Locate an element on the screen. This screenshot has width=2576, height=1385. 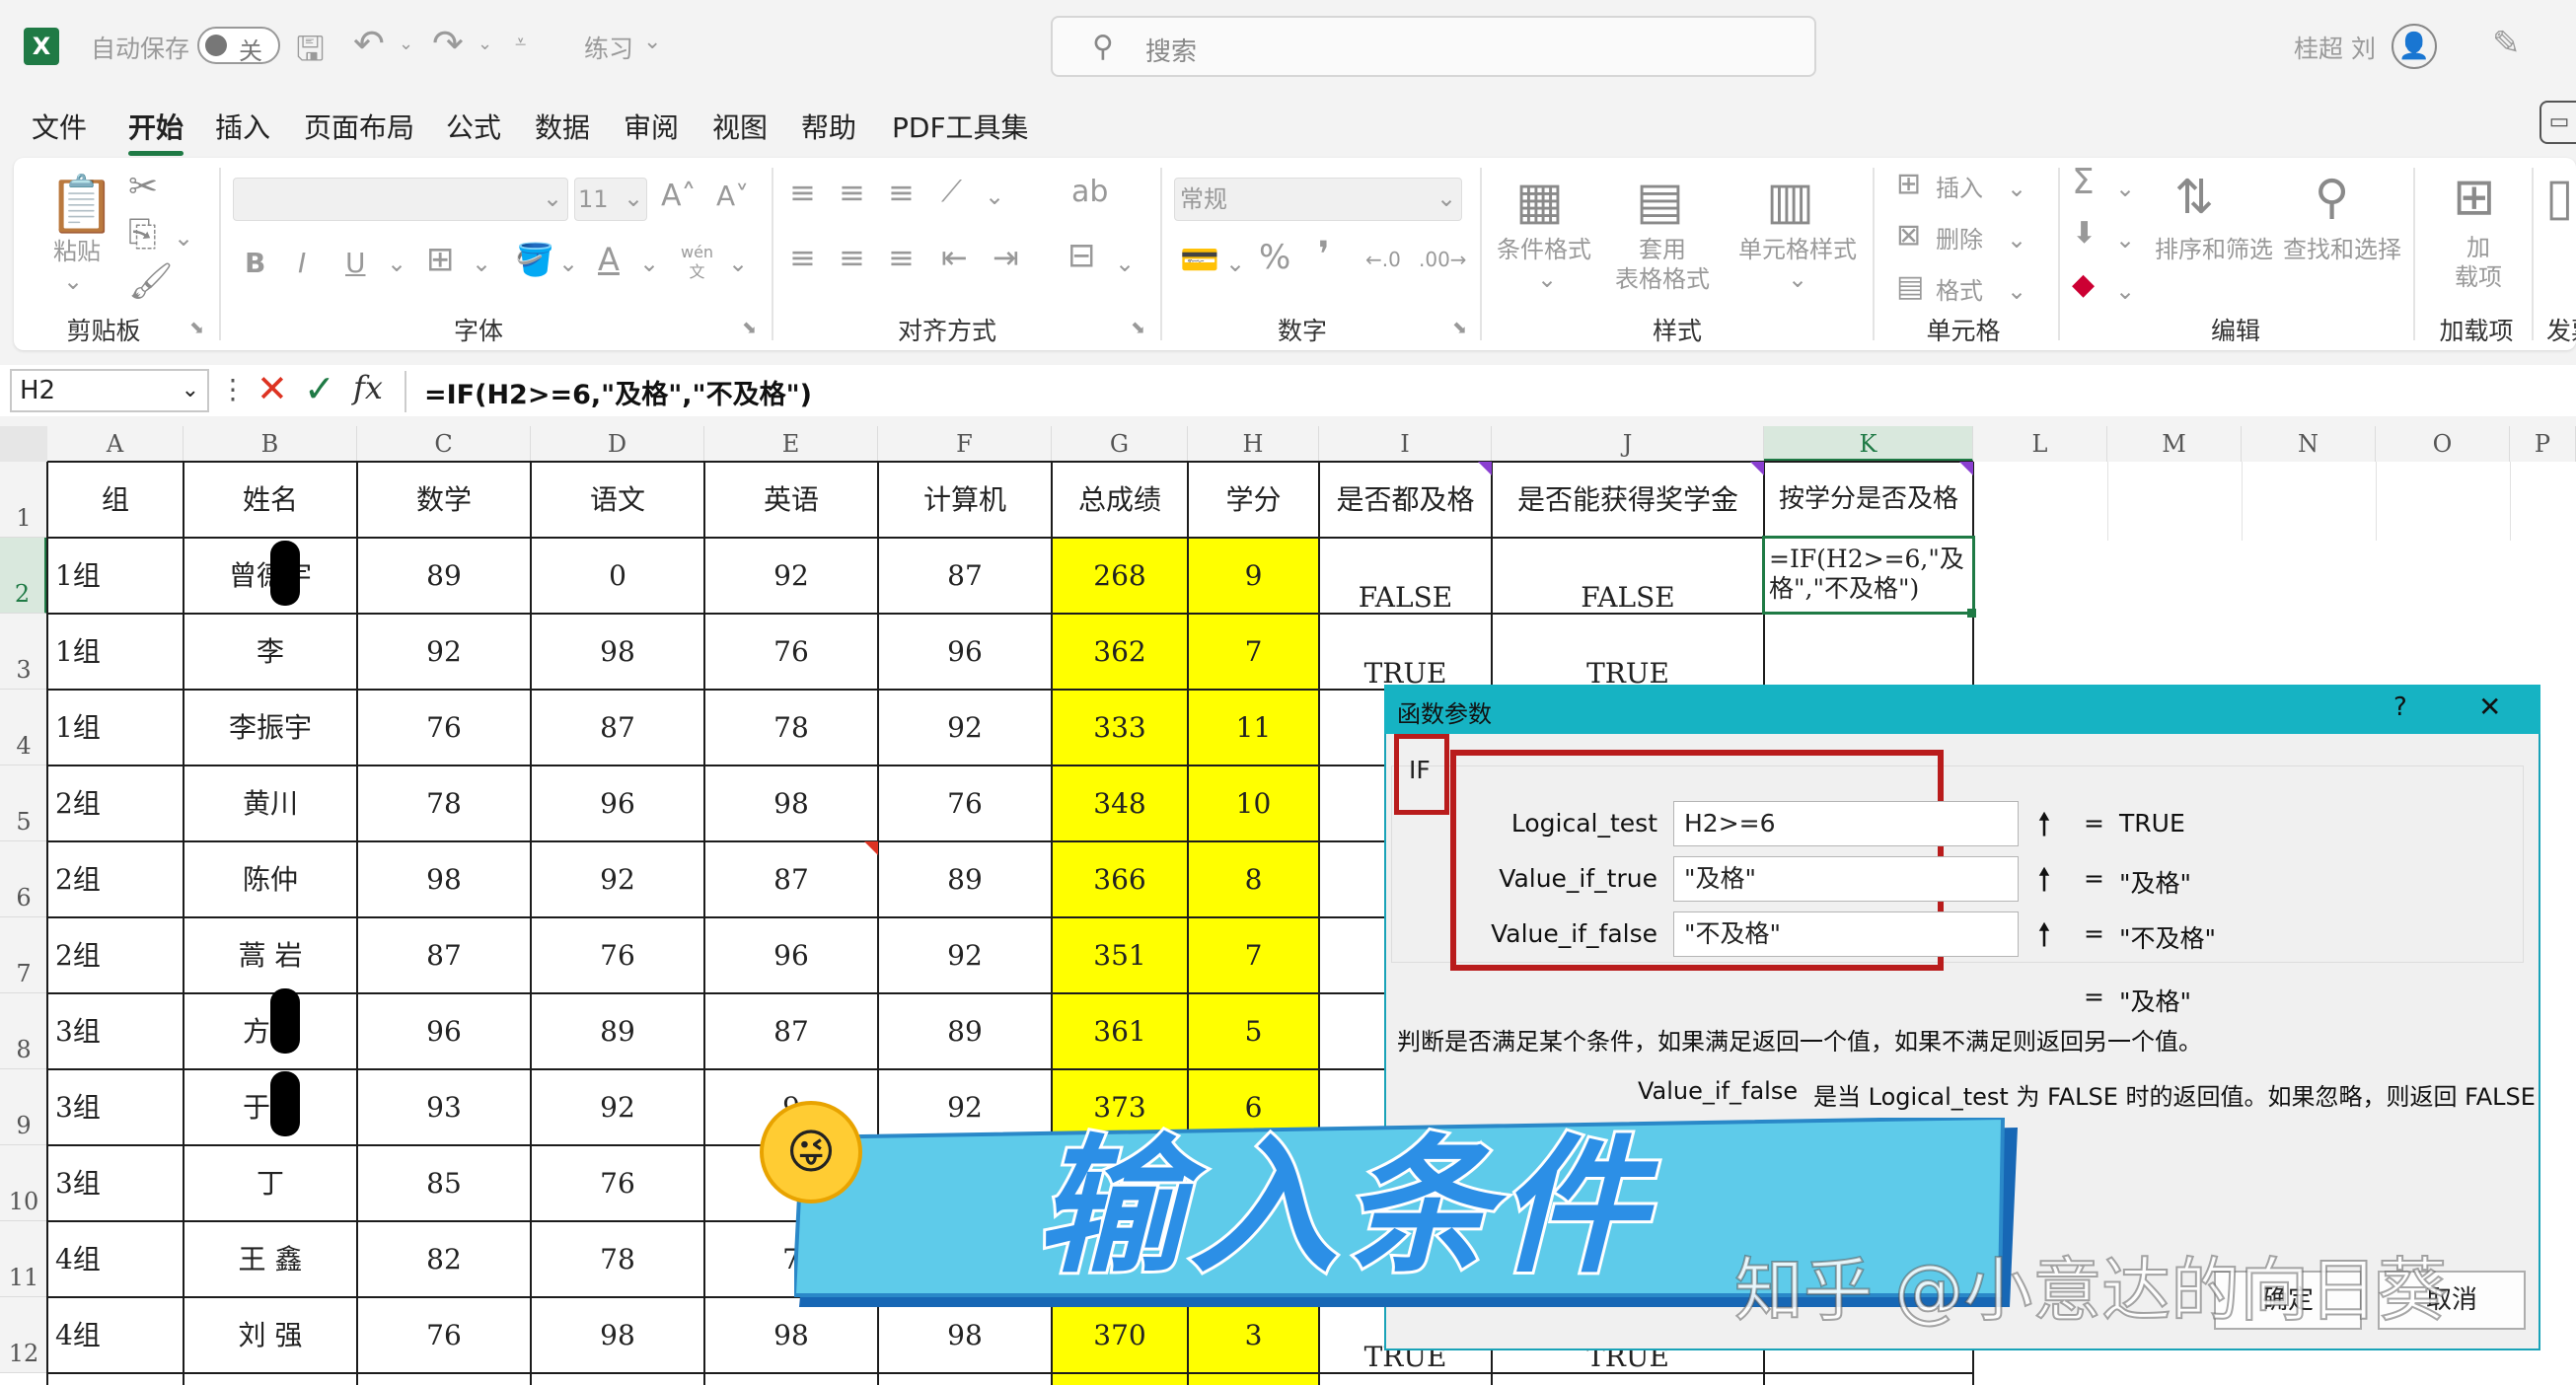
tab-view: 视图 is located at coordinates (740, 126).